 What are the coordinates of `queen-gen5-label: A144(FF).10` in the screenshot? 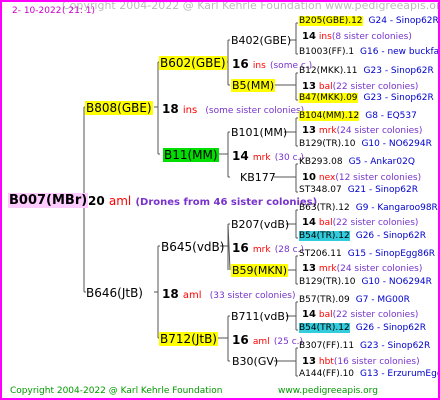 It's located at (326, 374).